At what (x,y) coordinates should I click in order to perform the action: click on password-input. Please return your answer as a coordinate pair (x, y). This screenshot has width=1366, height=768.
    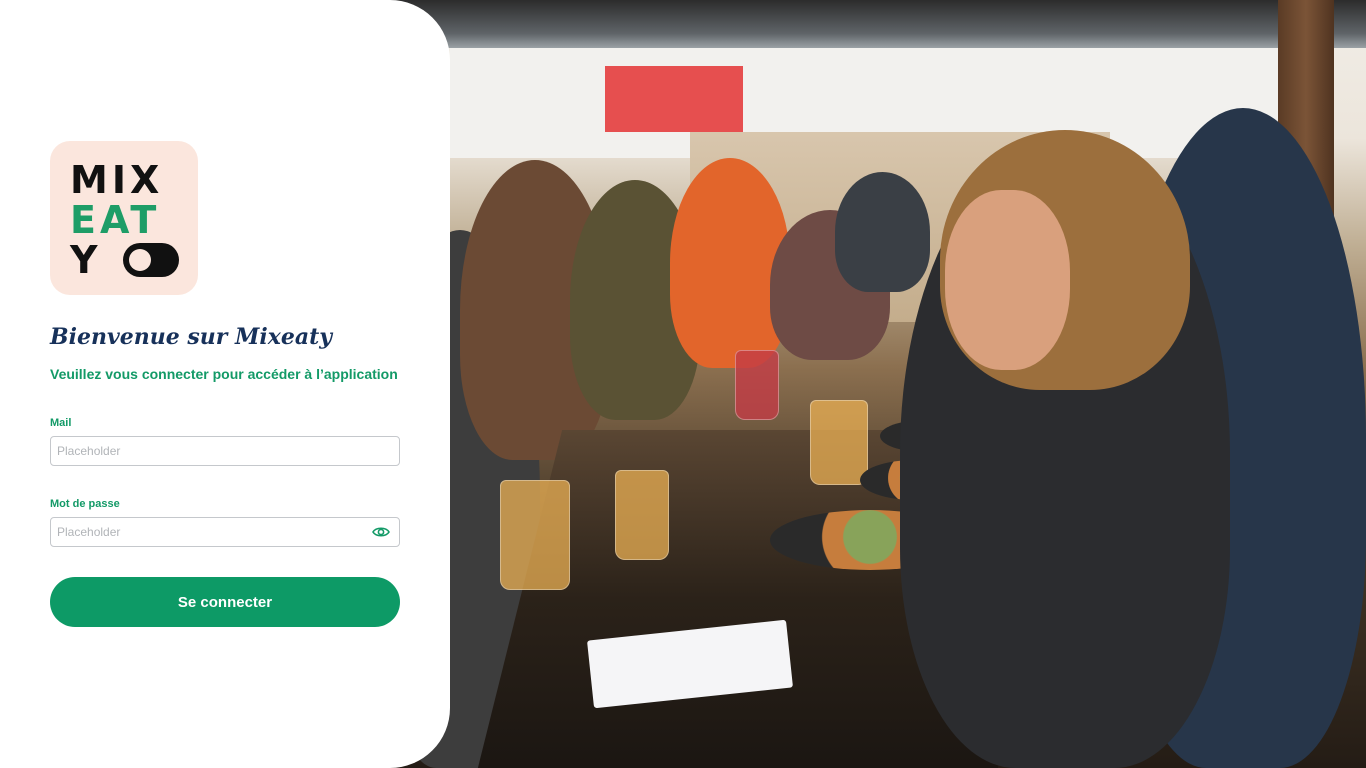
    Looking at the image, I should click on (225, 532).